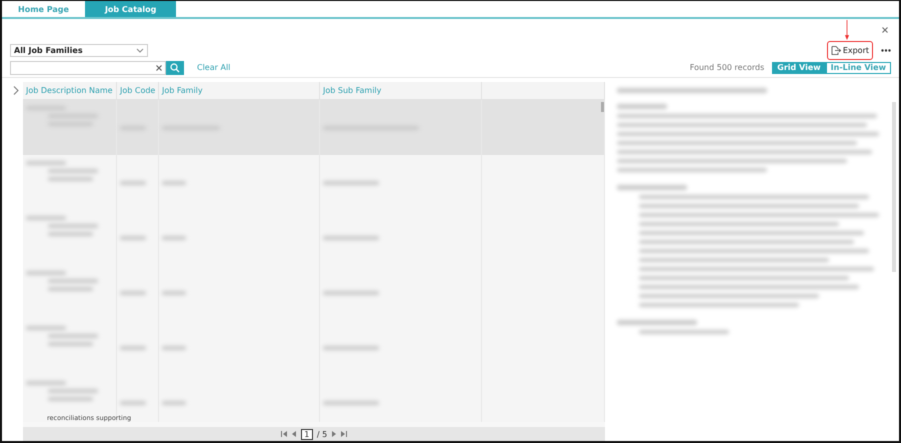  I want to click on clear-icon, so click(159, 67).